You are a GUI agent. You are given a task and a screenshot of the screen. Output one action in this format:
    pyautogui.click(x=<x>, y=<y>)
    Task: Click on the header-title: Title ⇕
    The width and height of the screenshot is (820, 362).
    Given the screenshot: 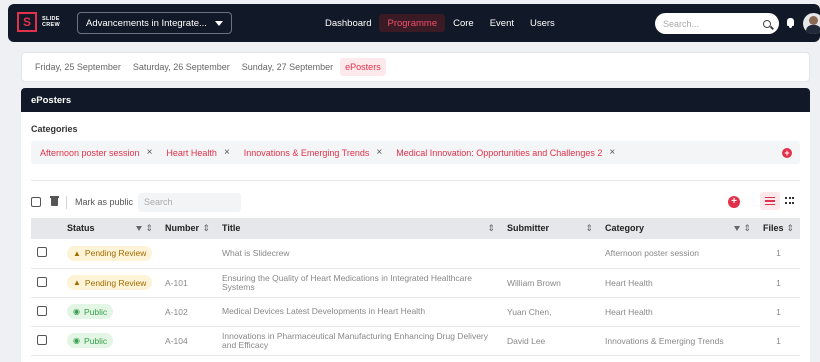 What is the action you would take?
    pyautogui.click(x=358, y=228)
    